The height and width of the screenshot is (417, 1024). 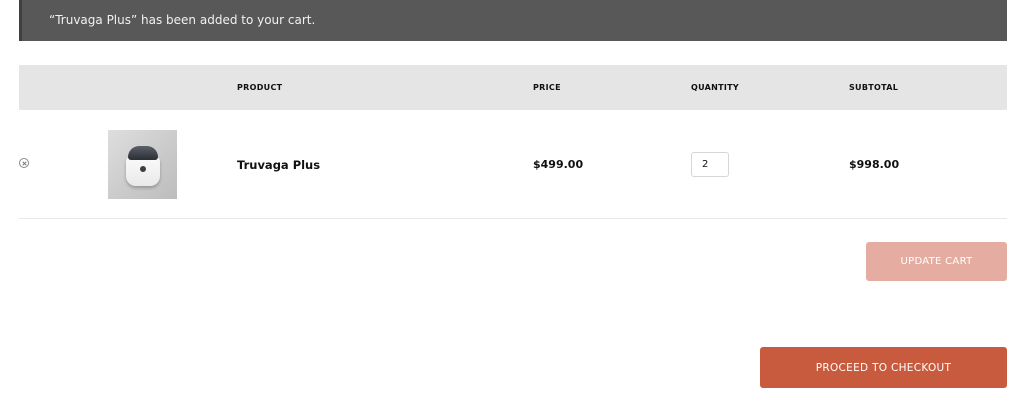 I want to click on device-body, so click(x=143, y=171).